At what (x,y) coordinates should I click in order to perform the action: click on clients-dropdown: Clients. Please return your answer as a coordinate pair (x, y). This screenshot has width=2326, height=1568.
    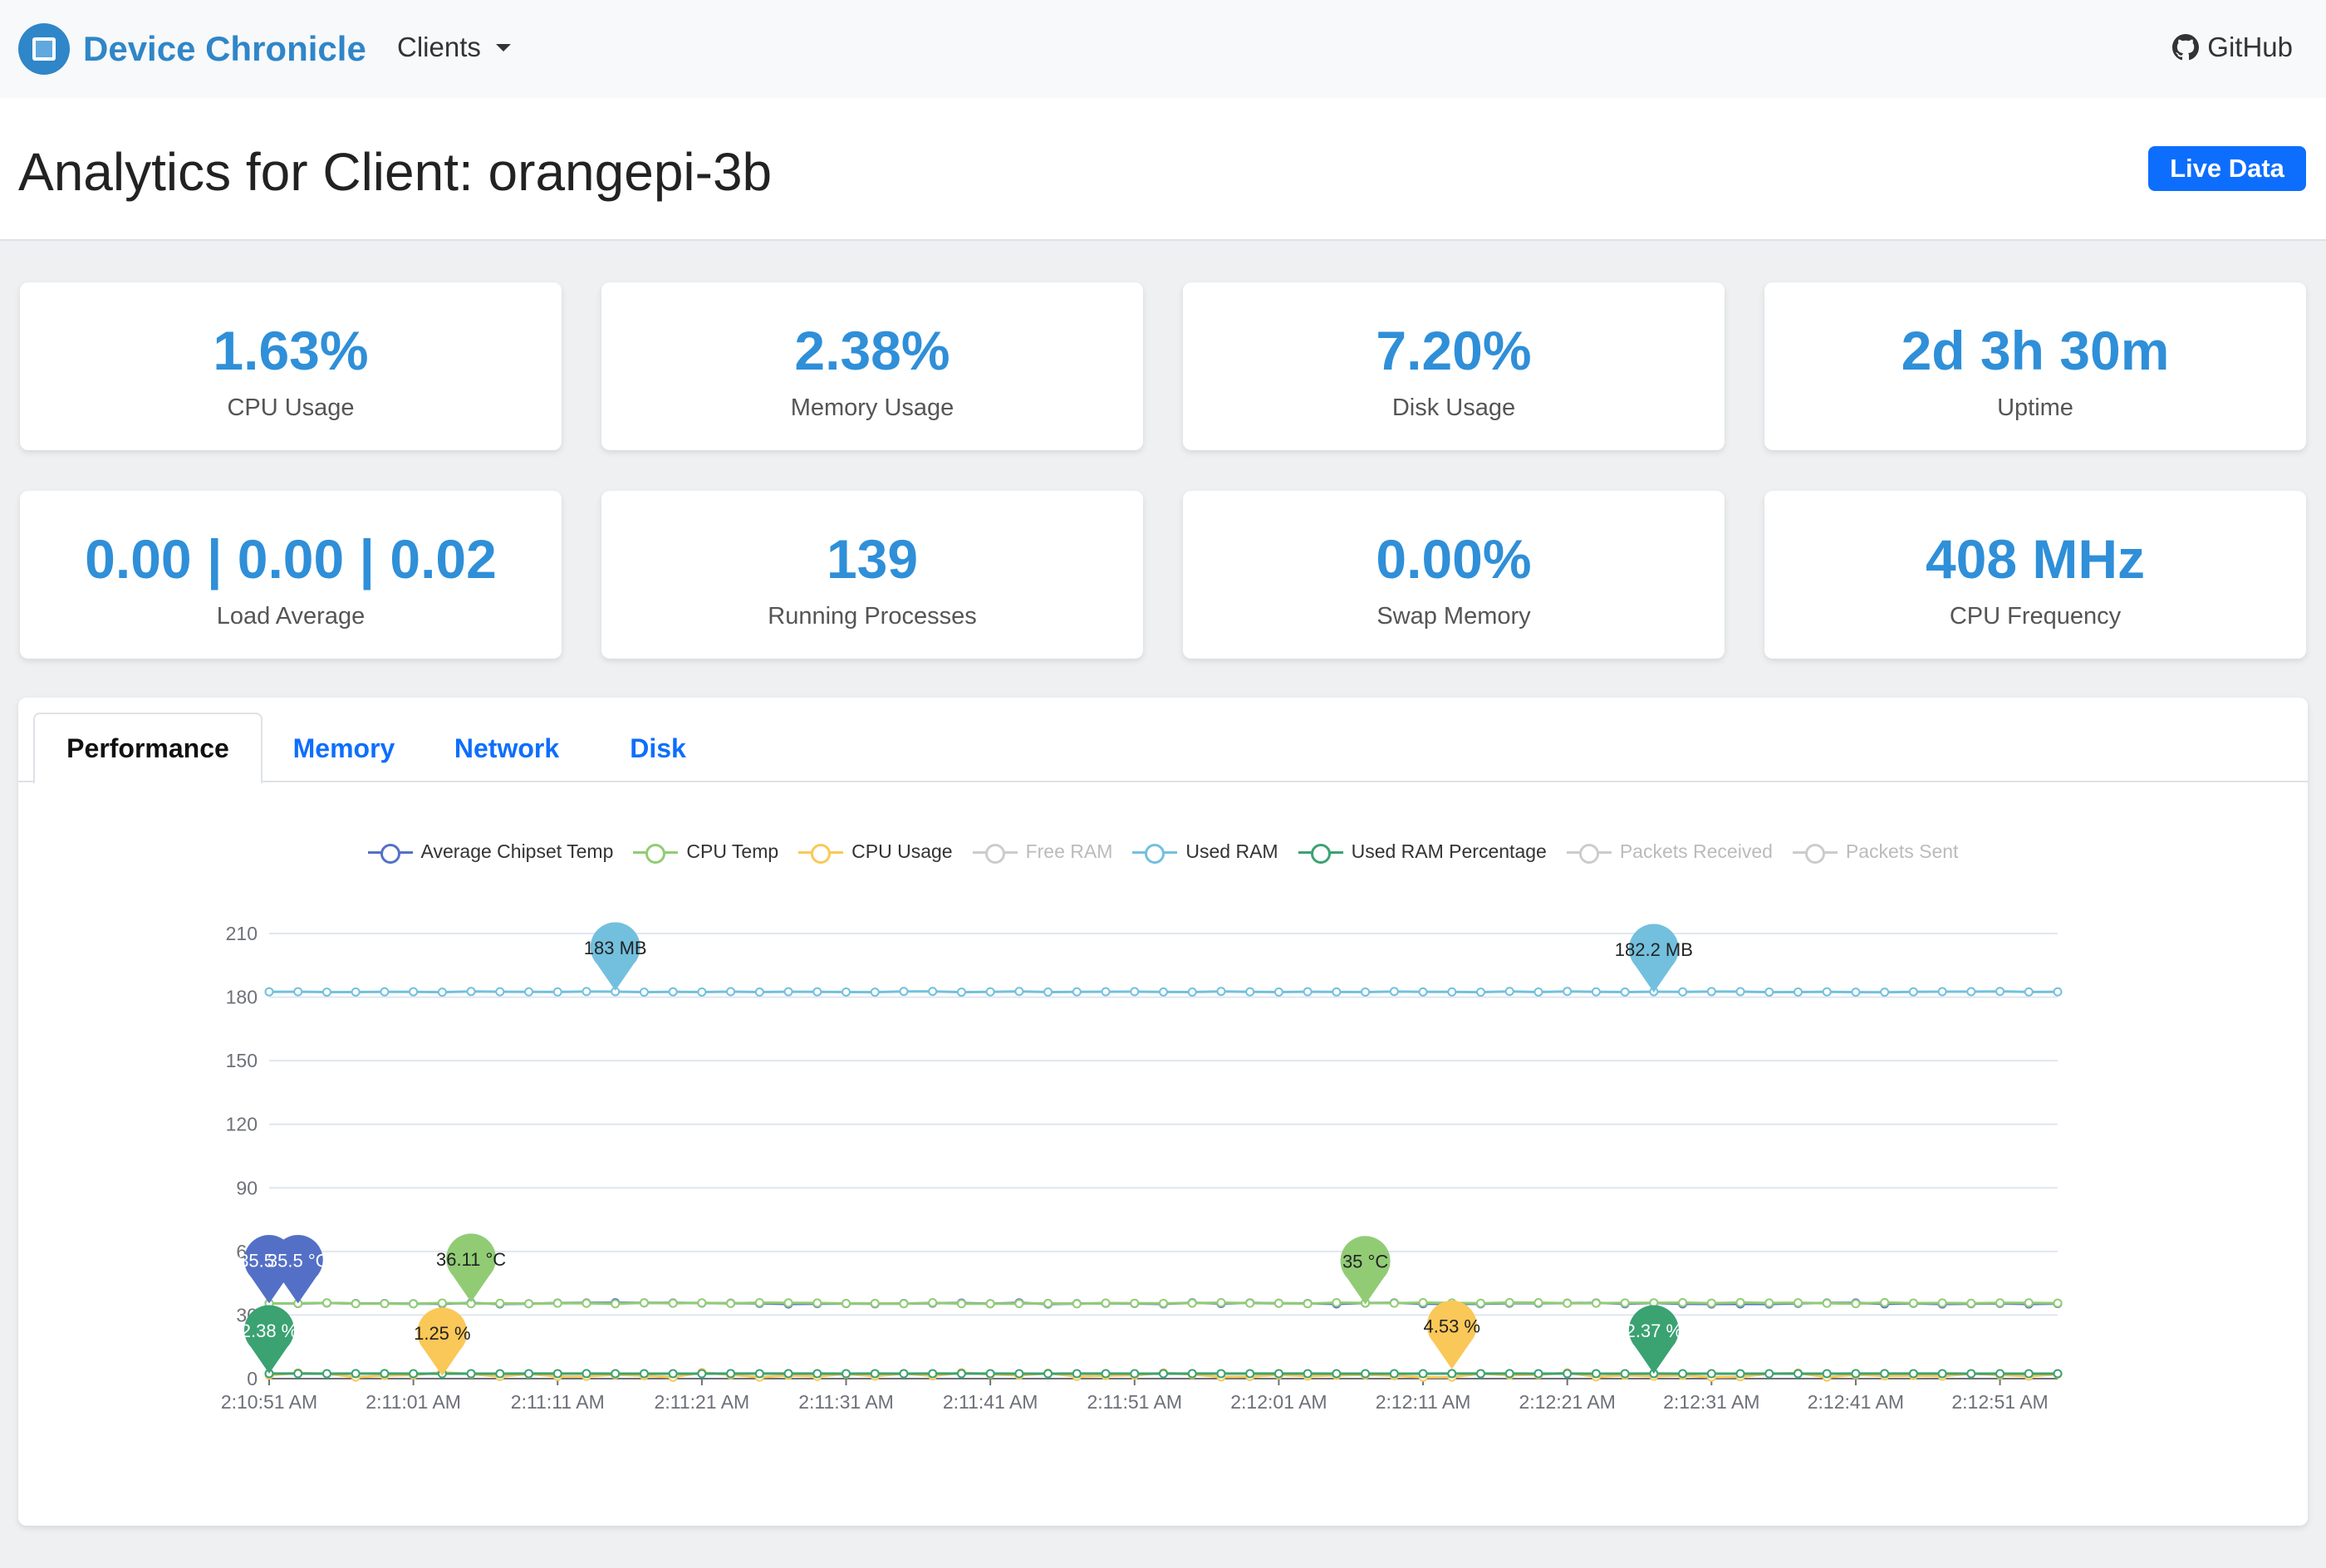
    Looking at the image, I should click on (454, 47).